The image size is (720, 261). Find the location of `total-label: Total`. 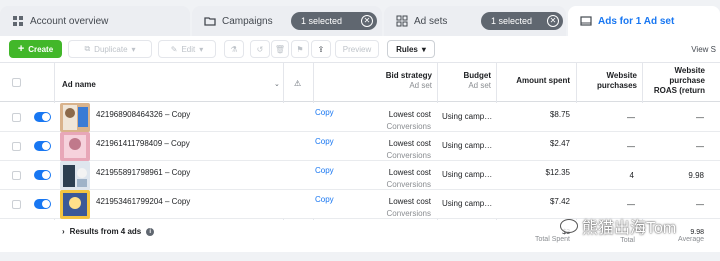

total-label: Total is located at coordinates (627, 240).